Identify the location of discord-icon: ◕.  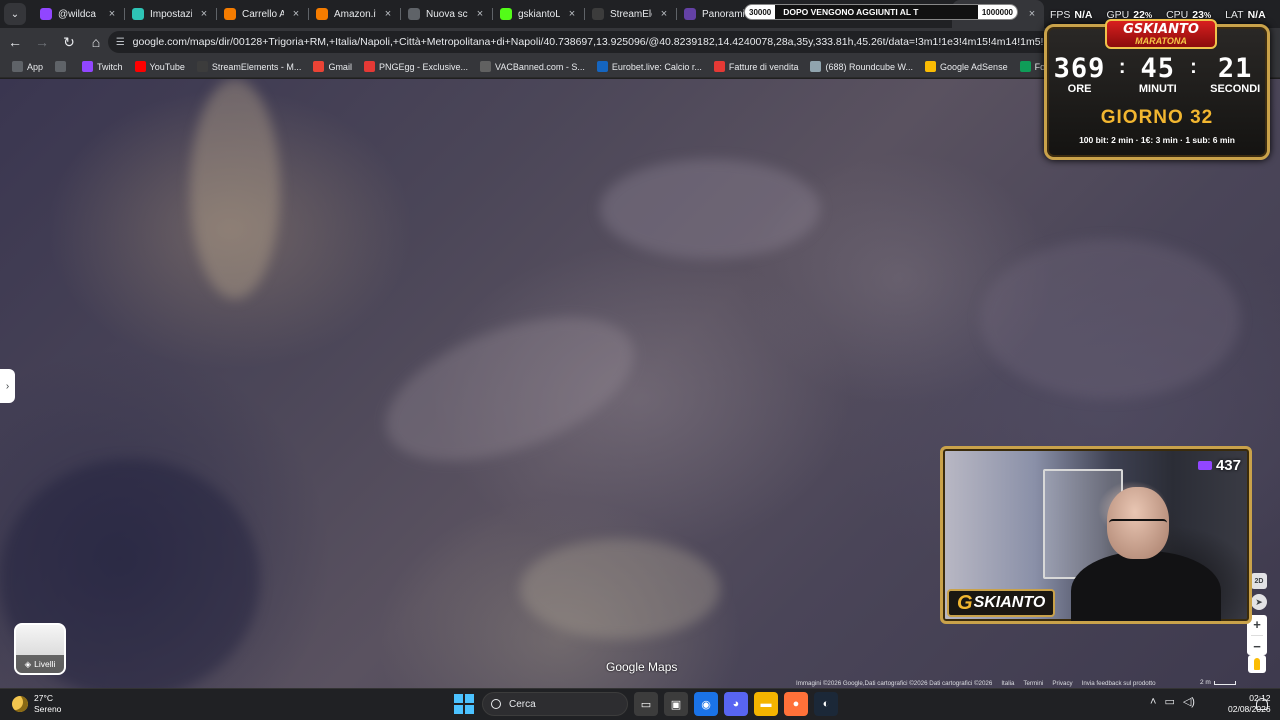
(736, 704).